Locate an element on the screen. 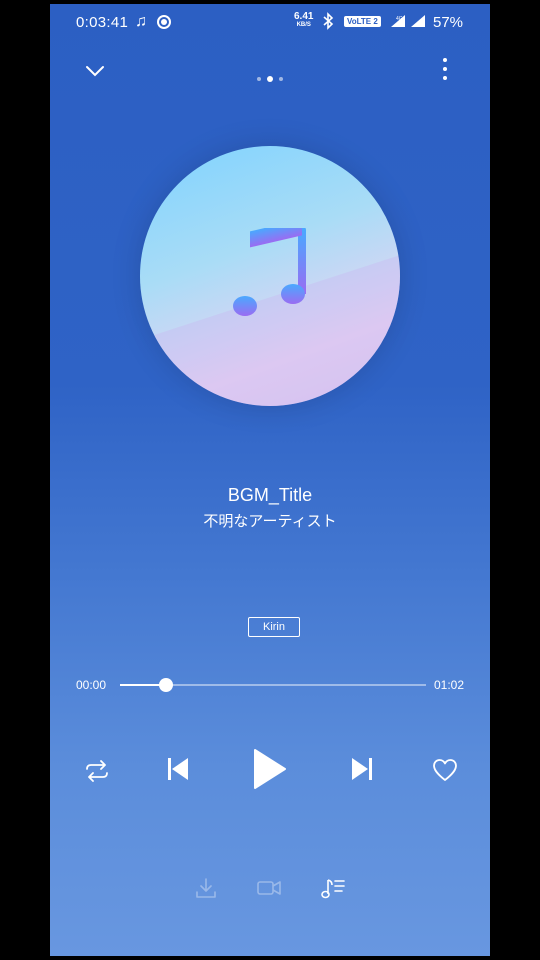 The height and width of the screenshot is (960, 540). heart-icon is located at coordinates (445, 770).